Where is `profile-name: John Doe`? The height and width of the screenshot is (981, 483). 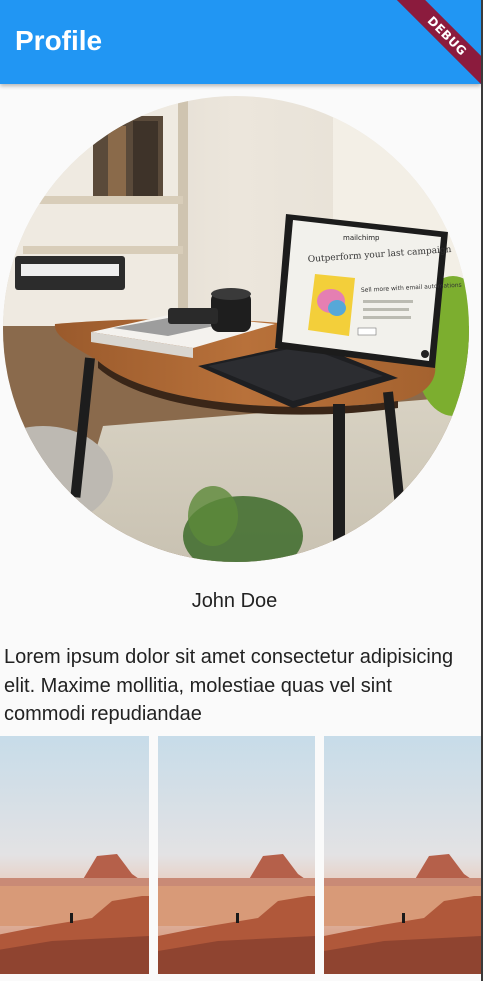
profile-name: John Doe is located at coordinates (234, 601).